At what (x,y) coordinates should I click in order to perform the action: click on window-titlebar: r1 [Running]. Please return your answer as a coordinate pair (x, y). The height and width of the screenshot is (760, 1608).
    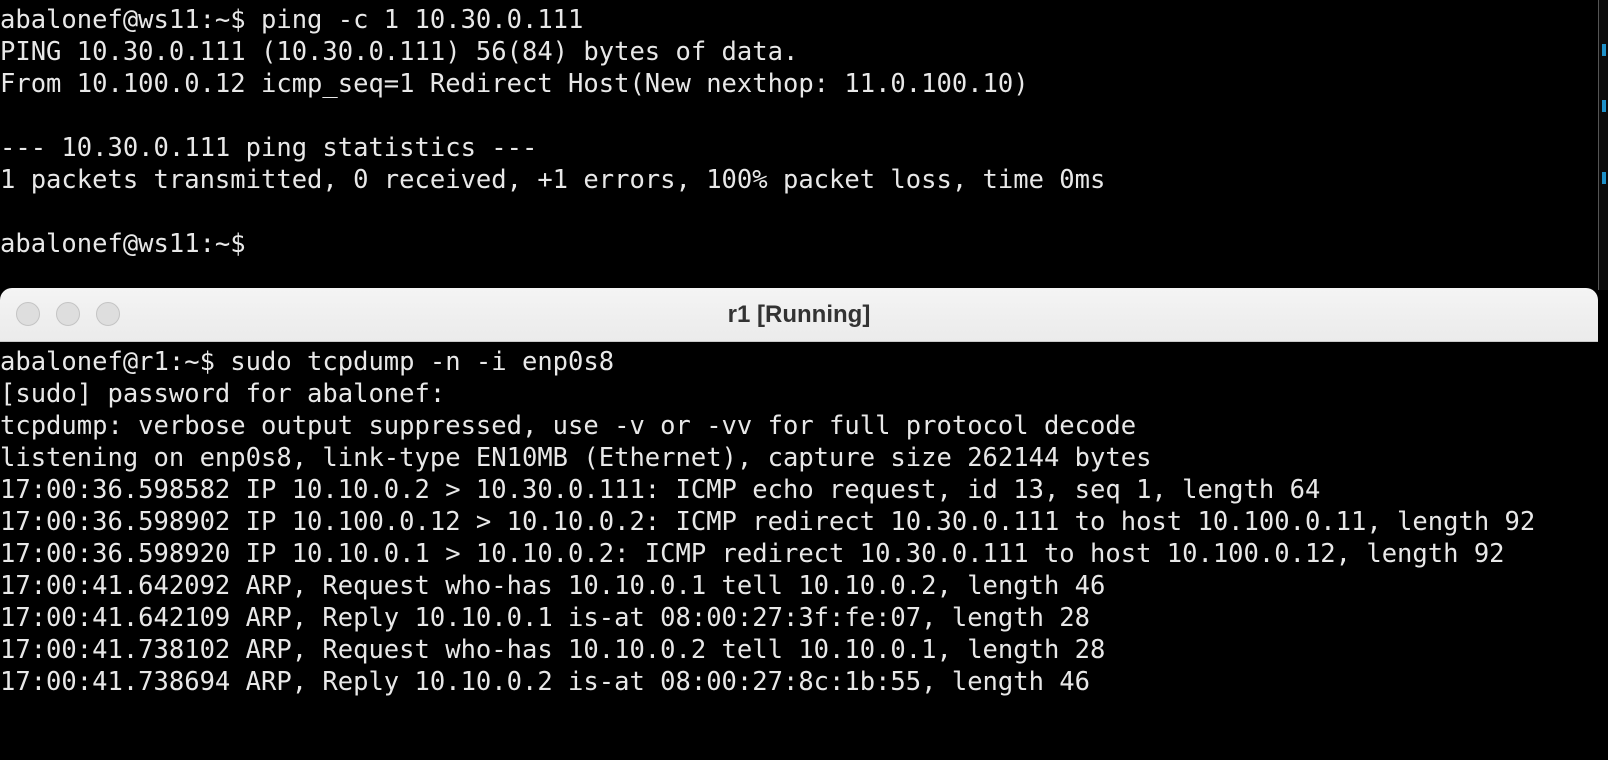
    Looking at the image, I should click on (799, 315).